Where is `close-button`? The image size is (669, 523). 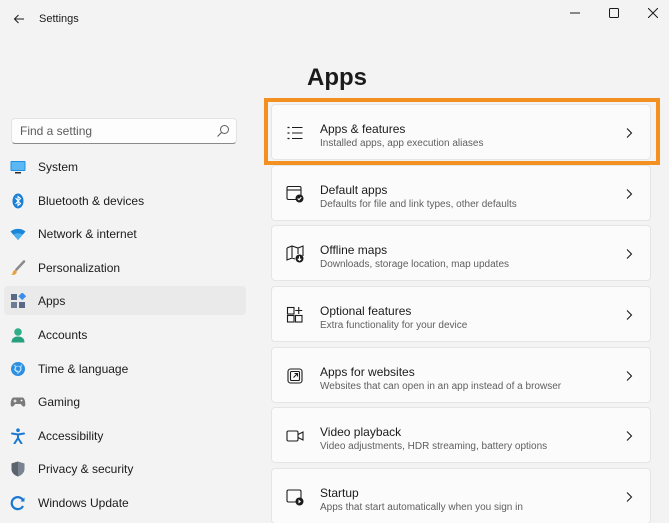
close-button is located at coordinates (650, 13).